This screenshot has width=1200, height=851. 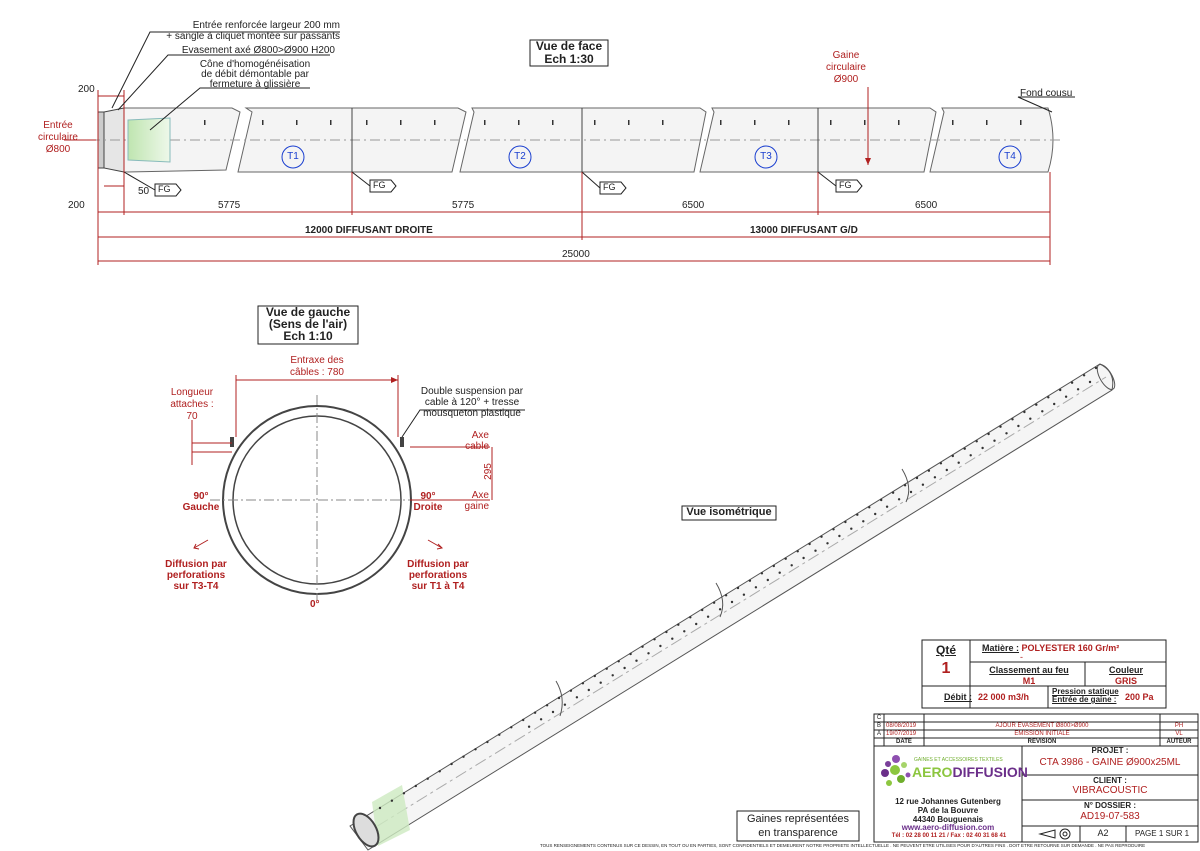 I want to click on axe-gaine-2: gaine, so click(x=476, y=506).